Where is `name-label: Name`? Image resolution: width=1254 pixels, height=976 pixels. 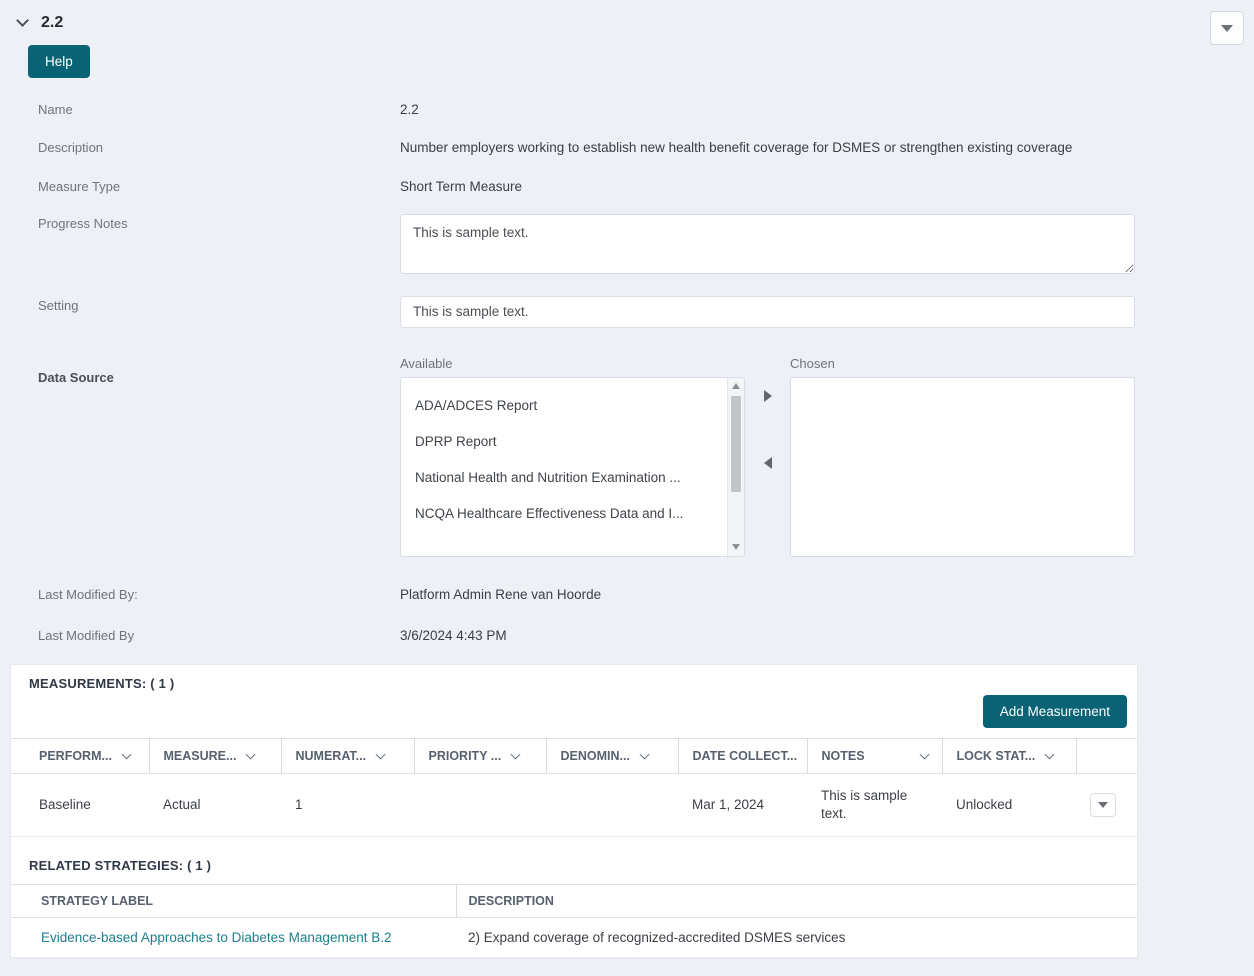
name-label: Name is located at coordinates (55, 109).